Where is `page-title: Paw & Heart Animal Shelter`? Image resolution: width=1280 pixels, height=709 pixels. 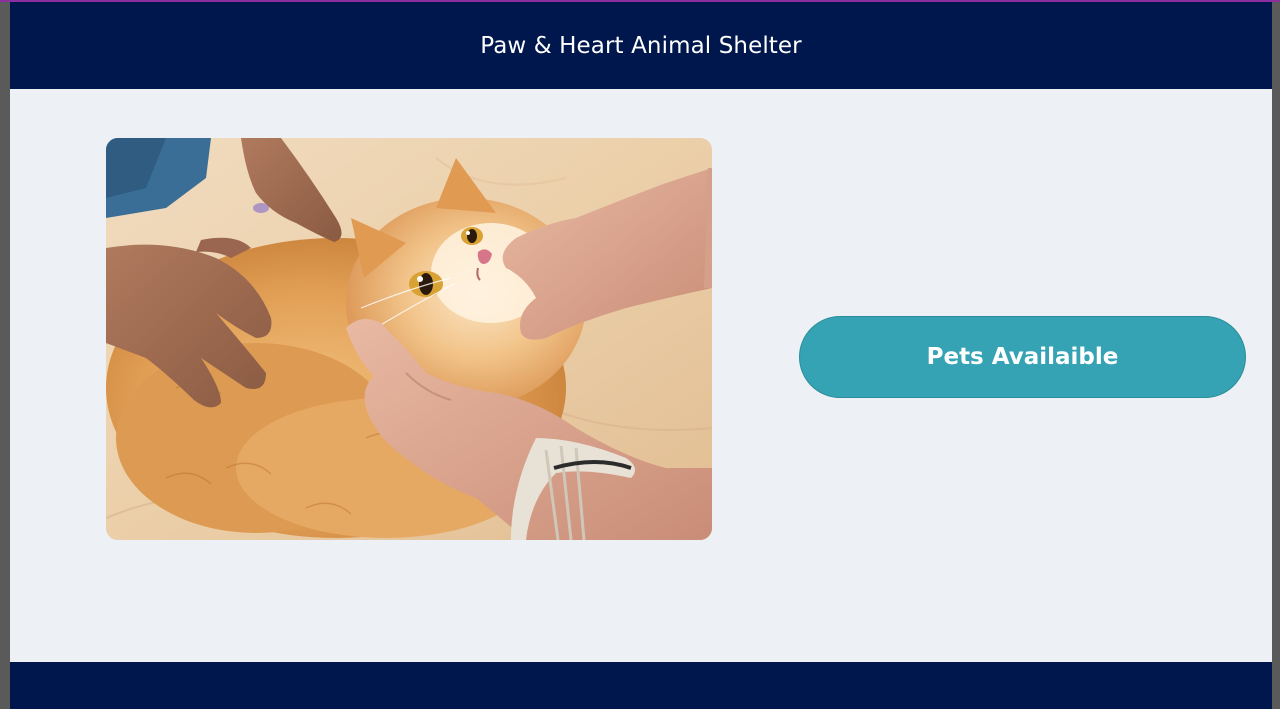 page-title: Paw & Heart Animal Shelter is located at coordinates (641, 45).